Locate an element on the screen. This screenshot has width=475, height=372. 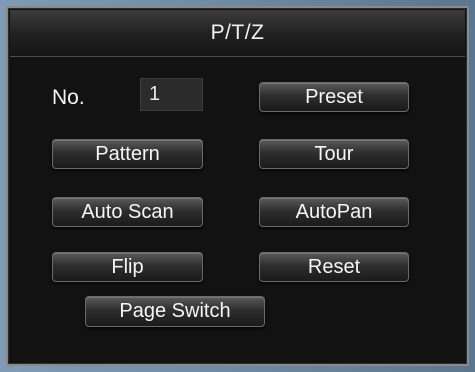
auto-pan-button: AutoPan is located at coordinates (334, 212).